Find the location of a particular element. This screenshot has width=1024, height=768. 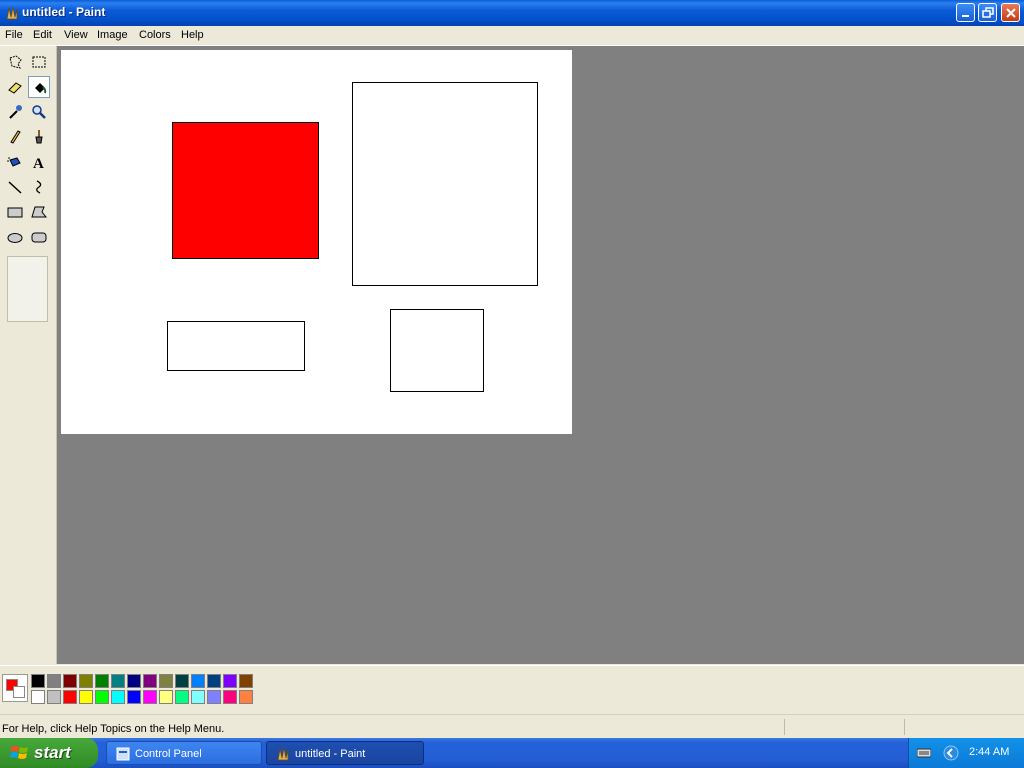

restore-button is located at coordinates (987, 12).